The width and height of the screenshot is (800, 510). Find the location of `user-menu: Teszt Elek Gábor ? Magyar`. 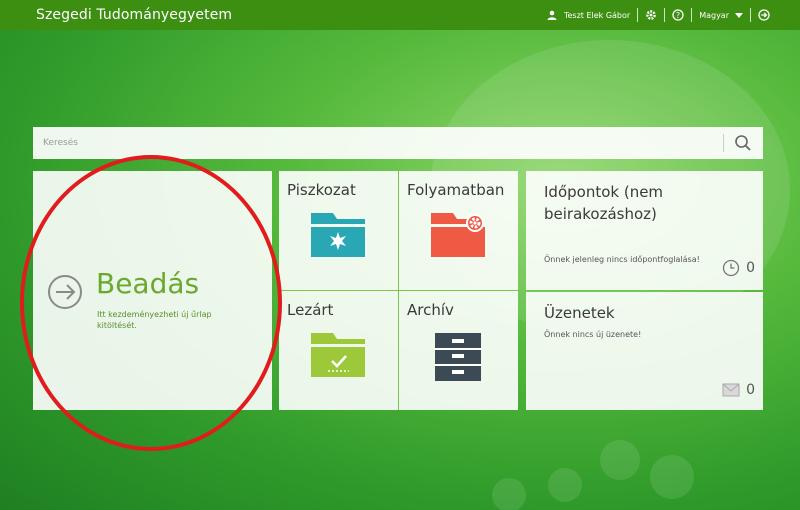

user-menu: Teszt Elek Gábor ? Magyar is located at coordinates (658, 15).